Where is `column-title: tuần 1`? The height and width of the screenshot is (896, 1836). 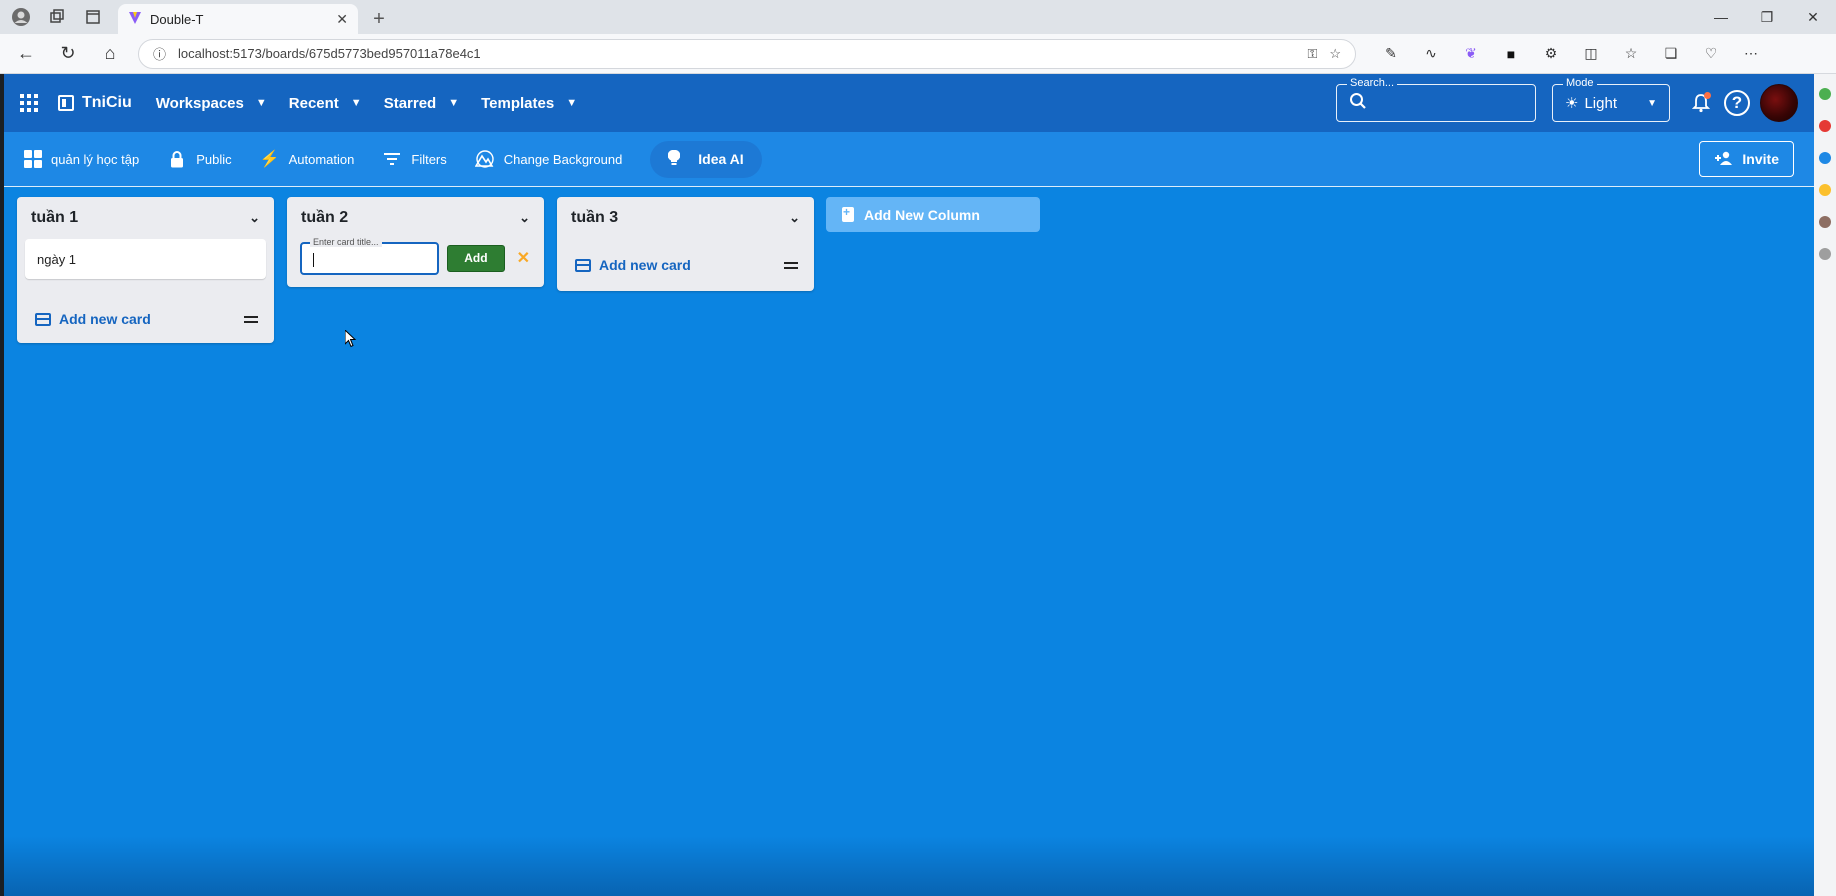 column-title: tuần 1 is located at coordinates (54, 218).